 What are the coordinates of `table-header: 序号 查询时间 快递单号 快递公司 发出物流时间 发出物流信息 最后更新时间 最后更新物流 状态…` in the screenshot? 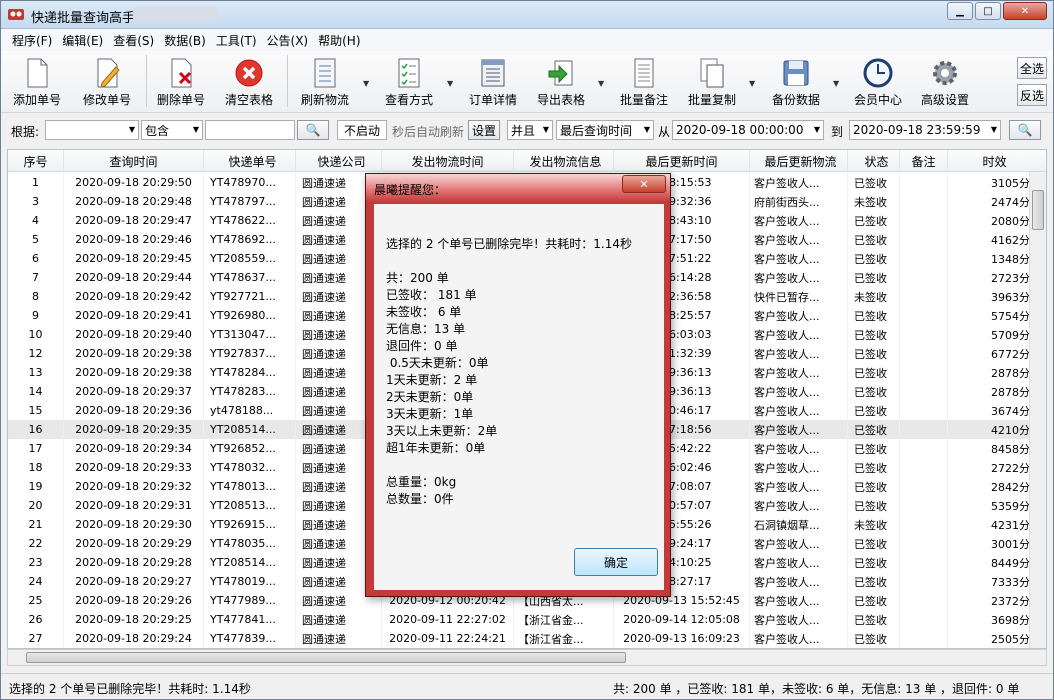 It's located at (527, 161).